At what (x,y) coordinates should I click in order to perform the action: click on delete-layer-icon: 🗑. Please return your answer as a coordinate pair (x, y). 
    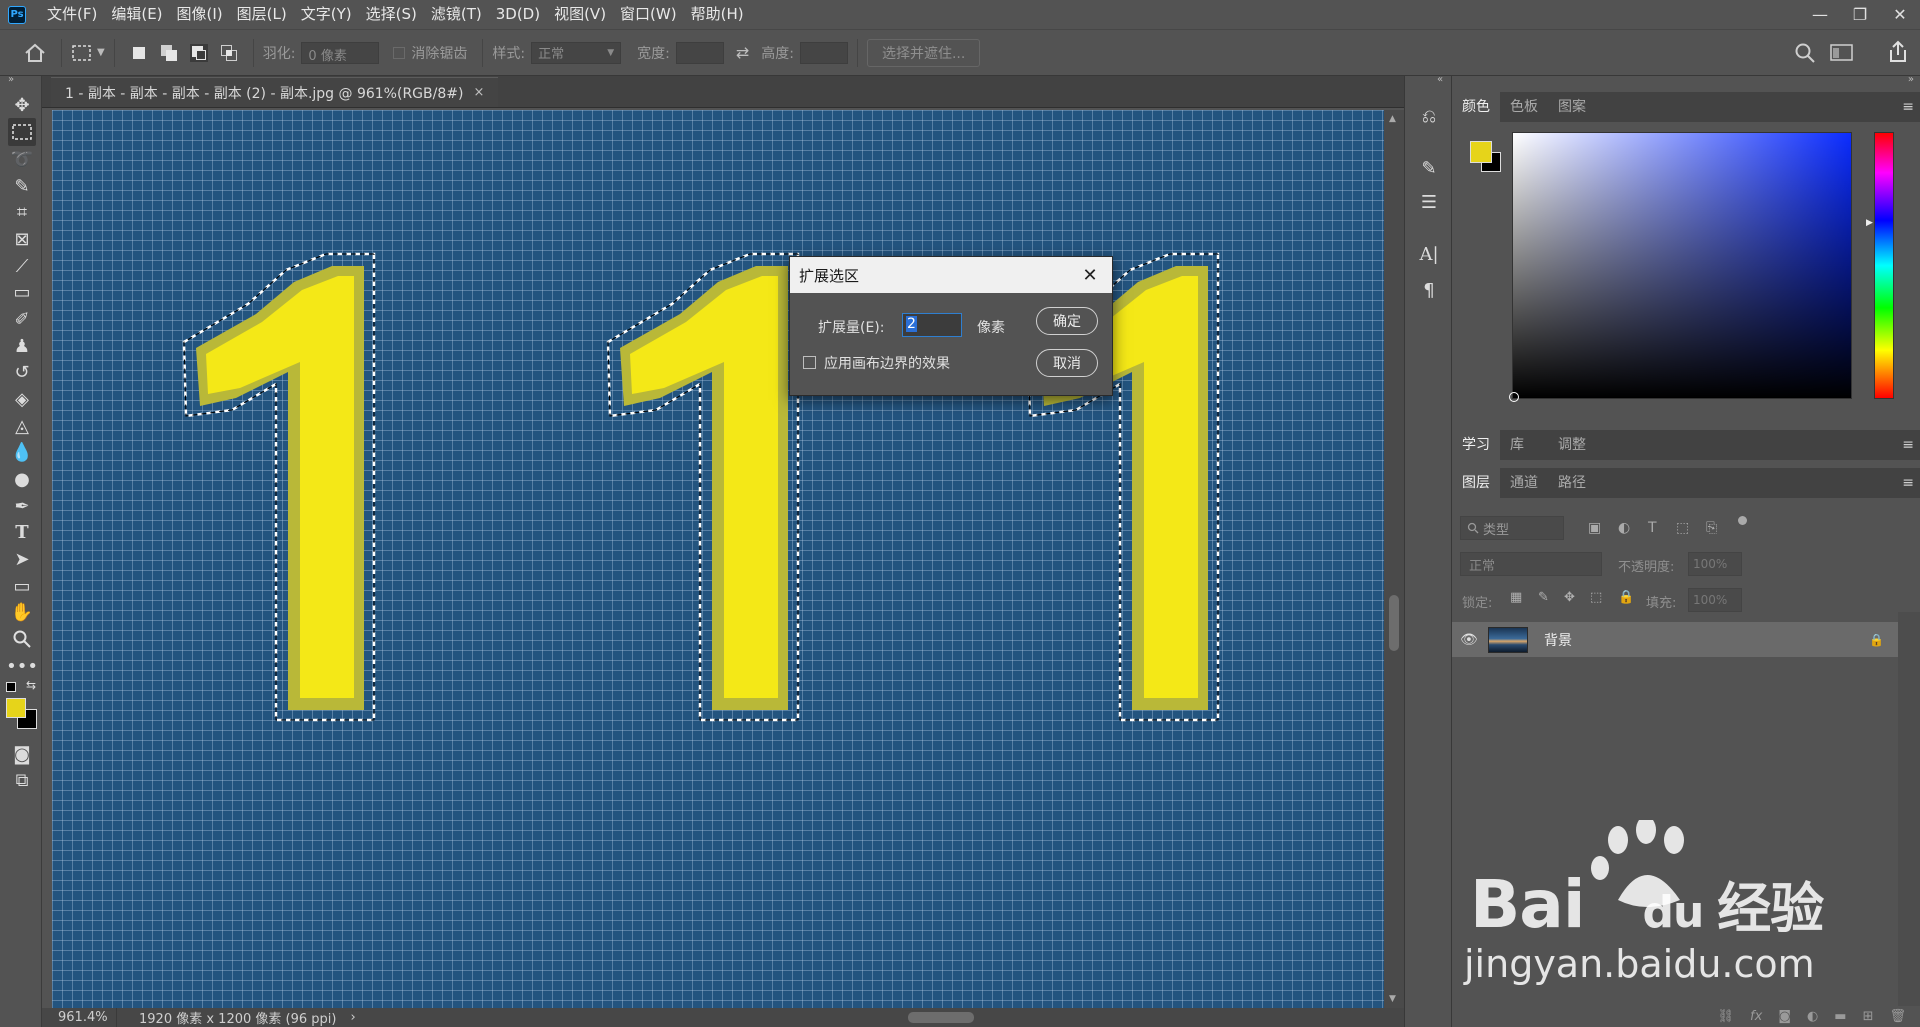
    Looking at the image, I should click on (1897, 1016).